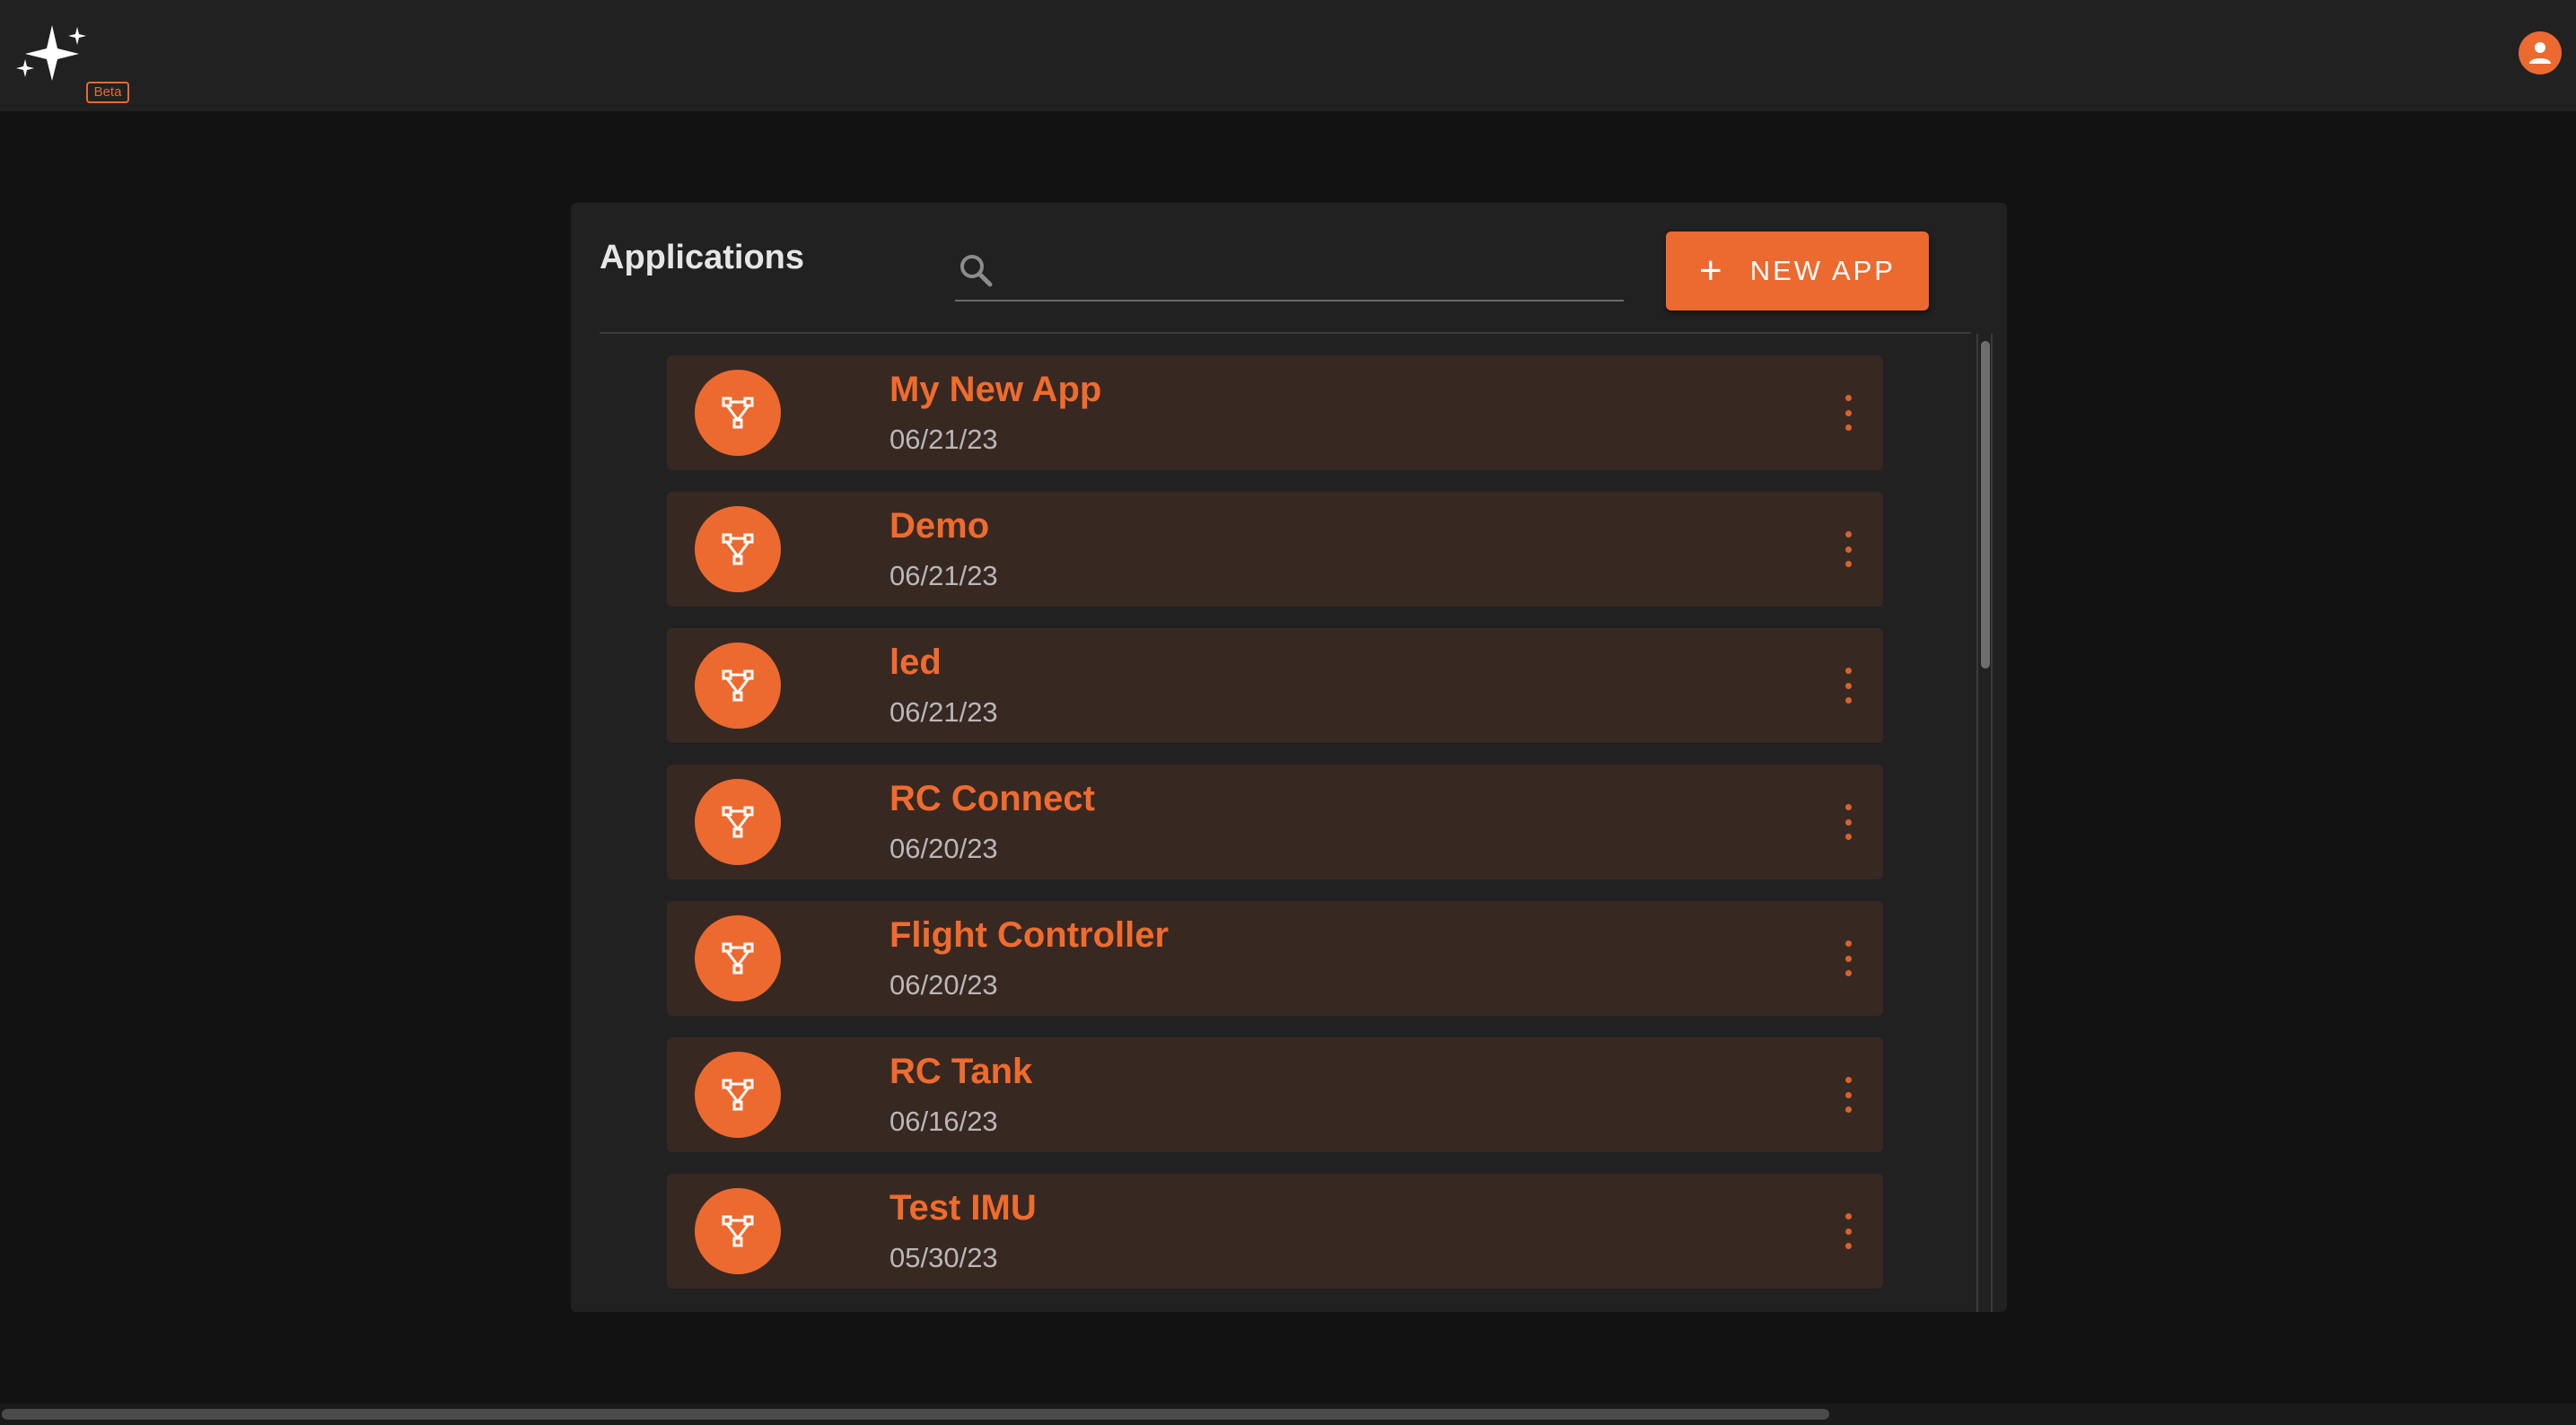 This screenshot has height=1425, width=2576. What do you see at coordinates (996, 389) in the screenshot?
I see `app-name: My New App` at bounding box center [996, 389].